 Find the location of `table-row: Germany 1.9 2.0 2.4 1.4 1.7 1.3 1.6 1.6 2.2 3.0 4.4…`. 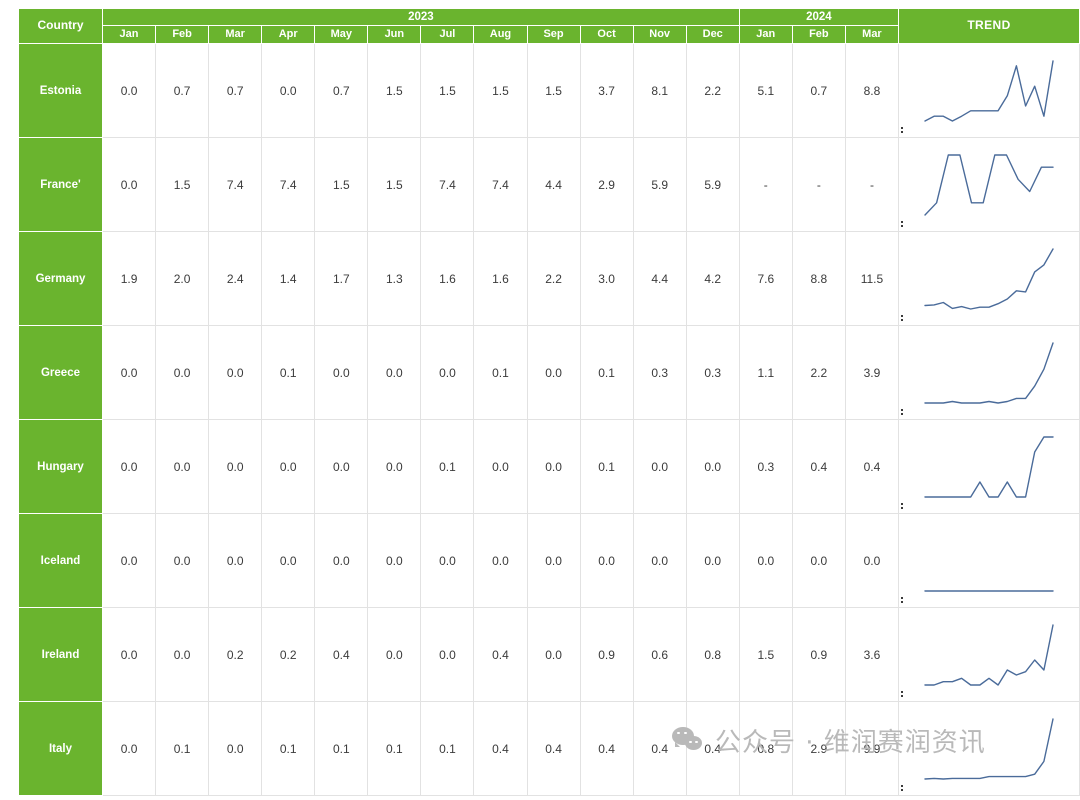

table-row: Germany 1.9 2.0 2.4 1.4 1.7 1.3 1.6 1.6 2.2 3.0 4.4… is located at coordinates (549, 278).